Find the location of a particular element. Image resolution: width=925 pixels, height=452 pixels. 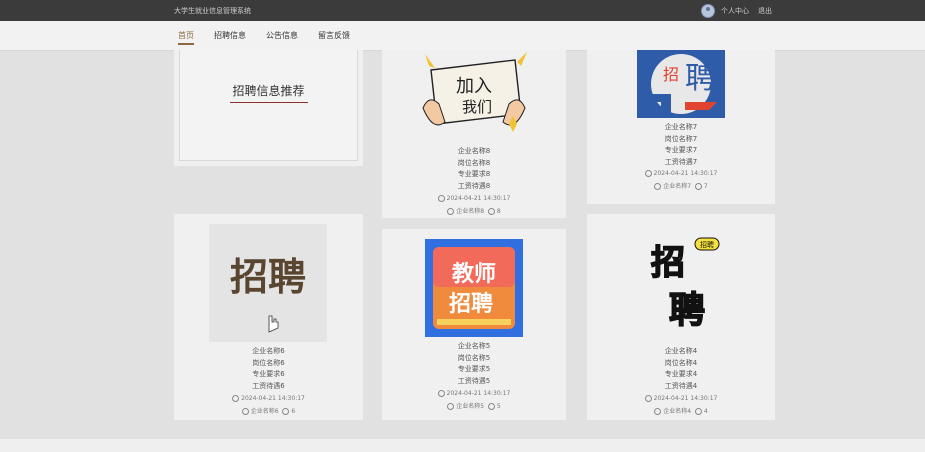

company-name: 企业名称8 is located at coordinates (474, 151).